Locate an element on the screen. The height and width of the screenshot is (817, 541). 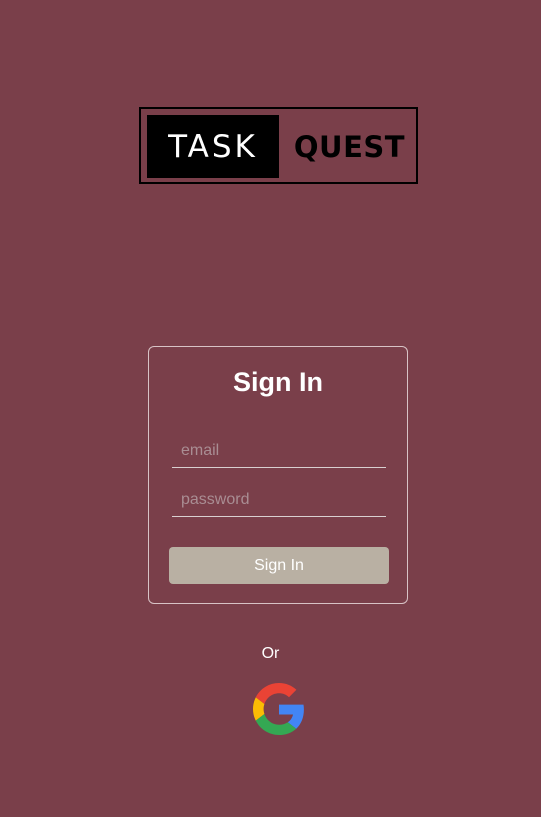
google-icon is located at coordinates (278, 709).